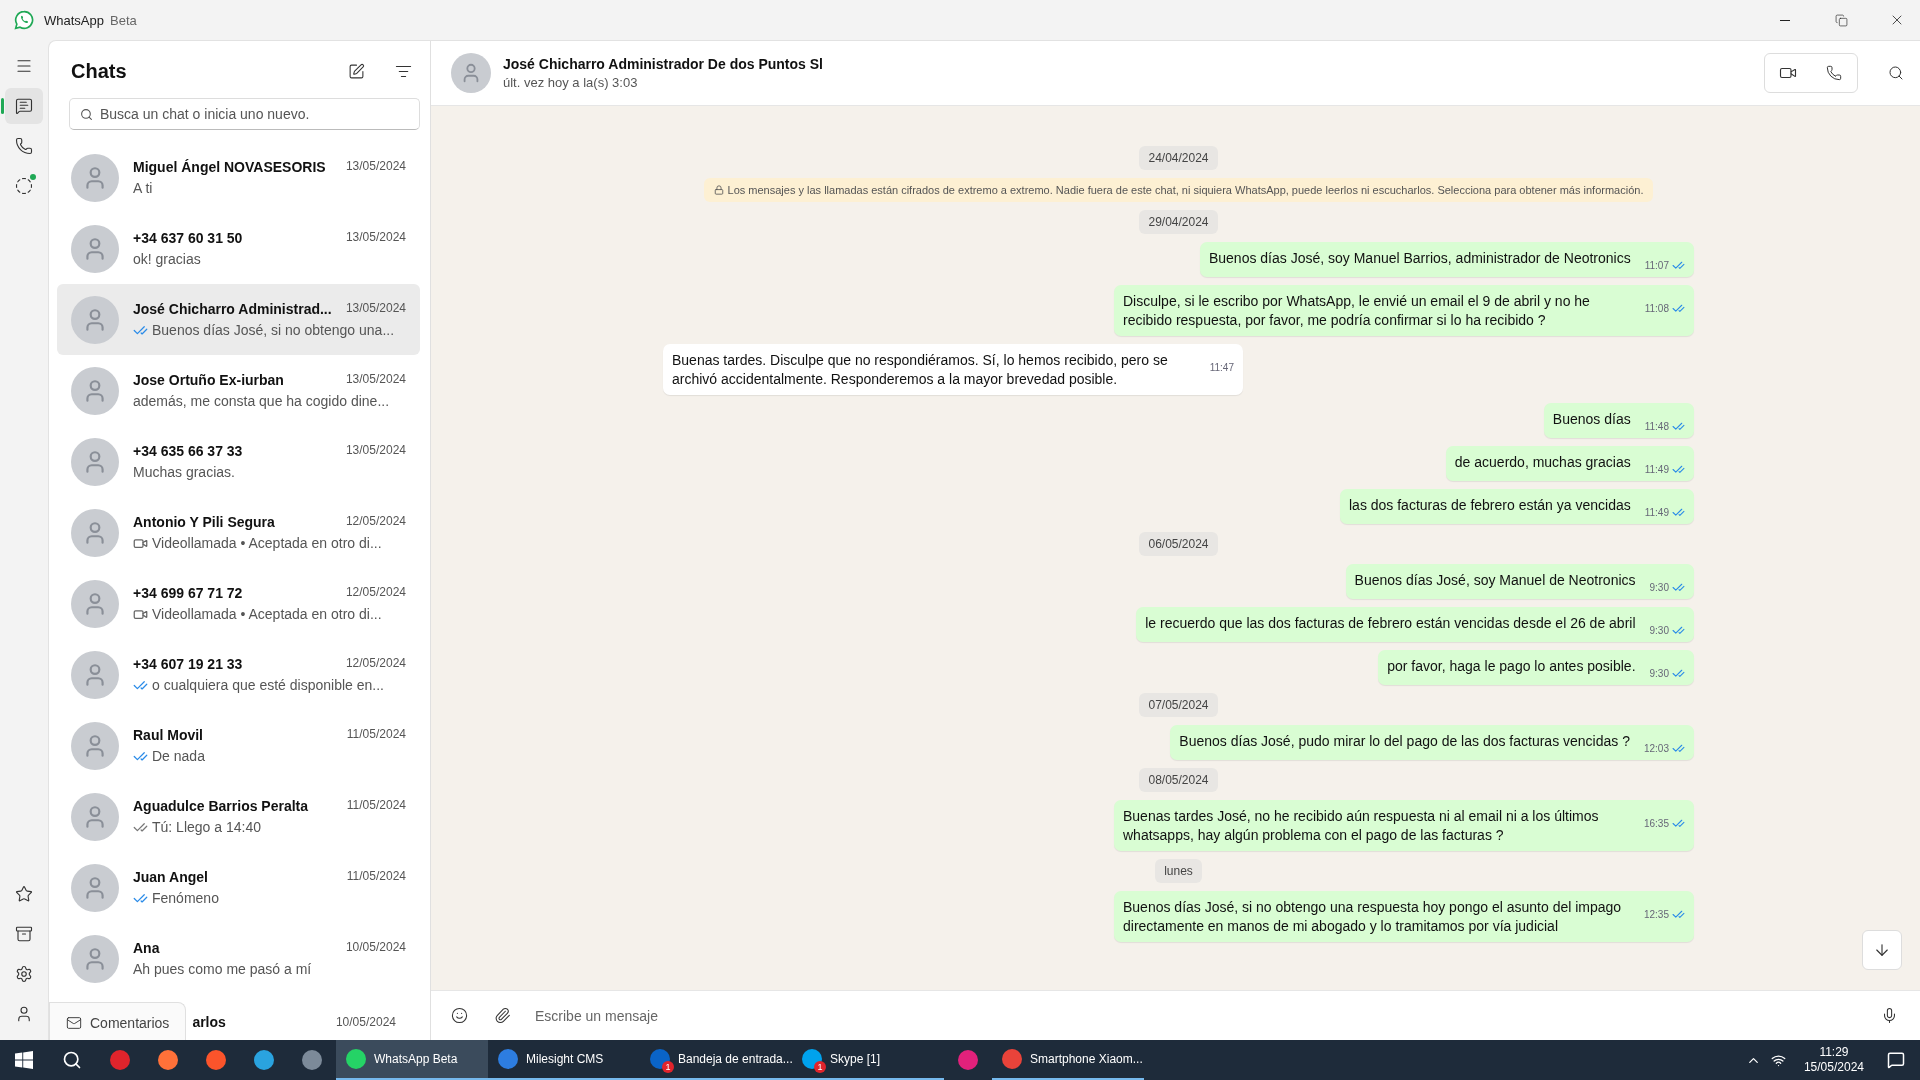 The height and width of the screenshot is (1080, 1920). What do you see at coordinates (718, 190) in the screenshot?
I see `lock-icon` at bounding box center [718, 190].